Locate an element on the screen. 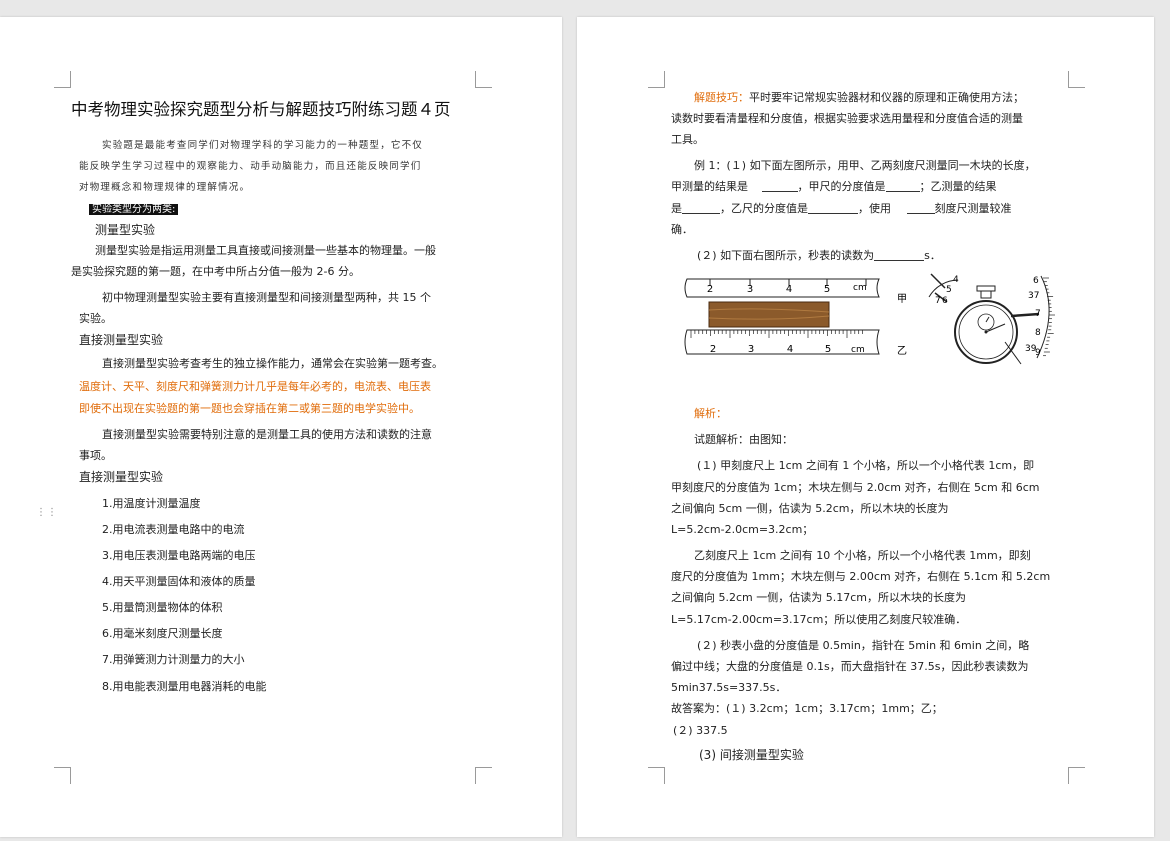 The height and width of the screenshot is (841, 1170). stopwatch-small-dial-label: 6 is located at coordinates (945, 301).